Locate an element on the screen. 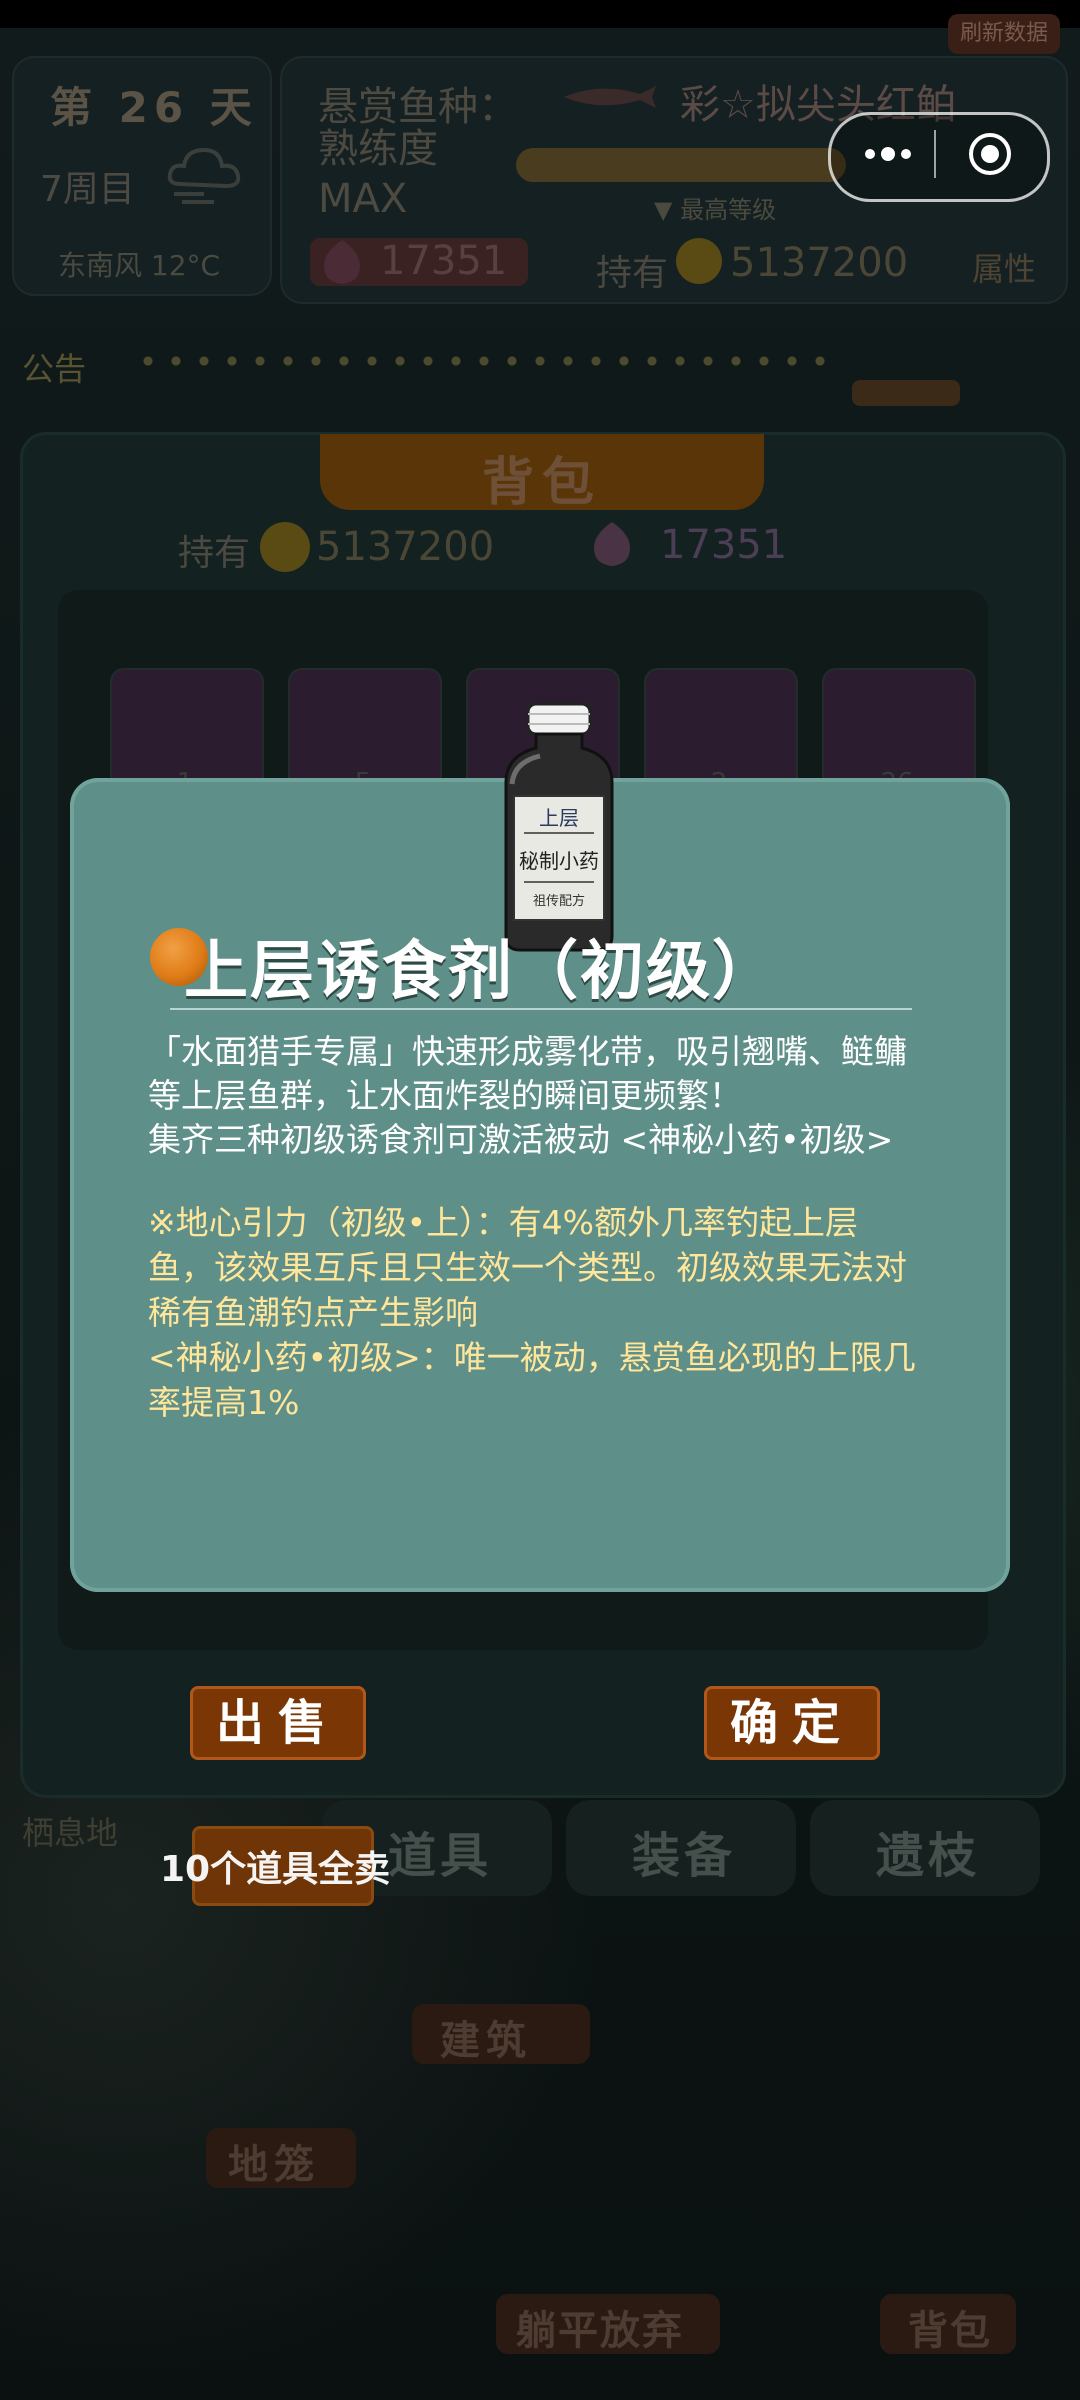  notice-label: 公告 is located at coordinates (54, 369).